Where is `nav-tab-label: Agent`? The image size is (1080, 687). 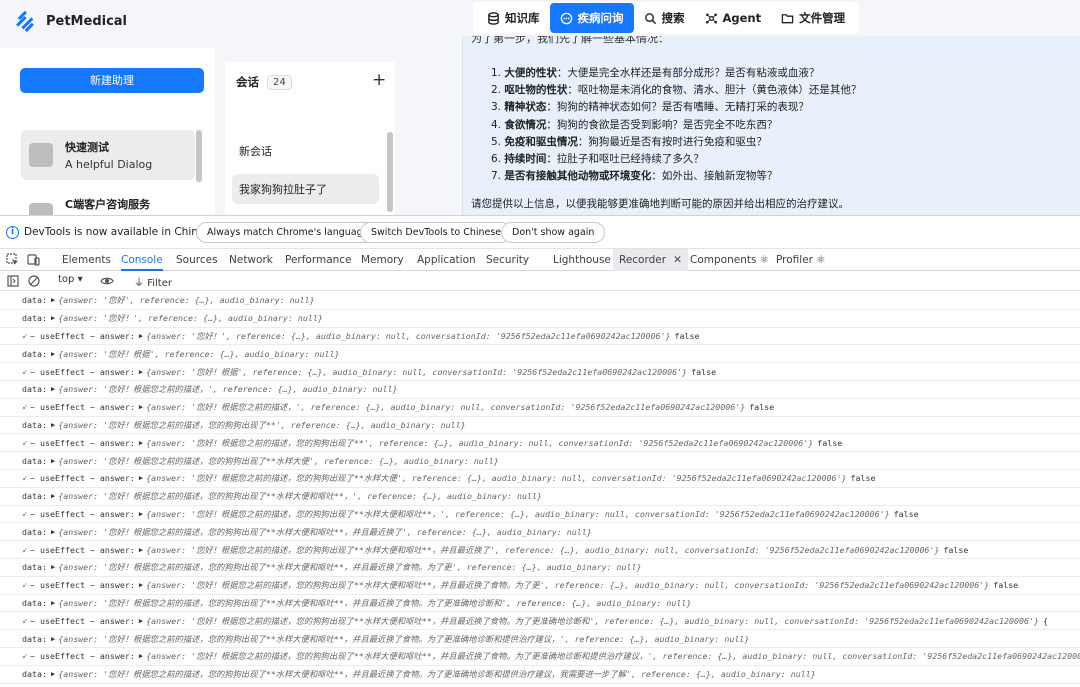 nav-tab-label: Agent is located at coordinates (742, 18).